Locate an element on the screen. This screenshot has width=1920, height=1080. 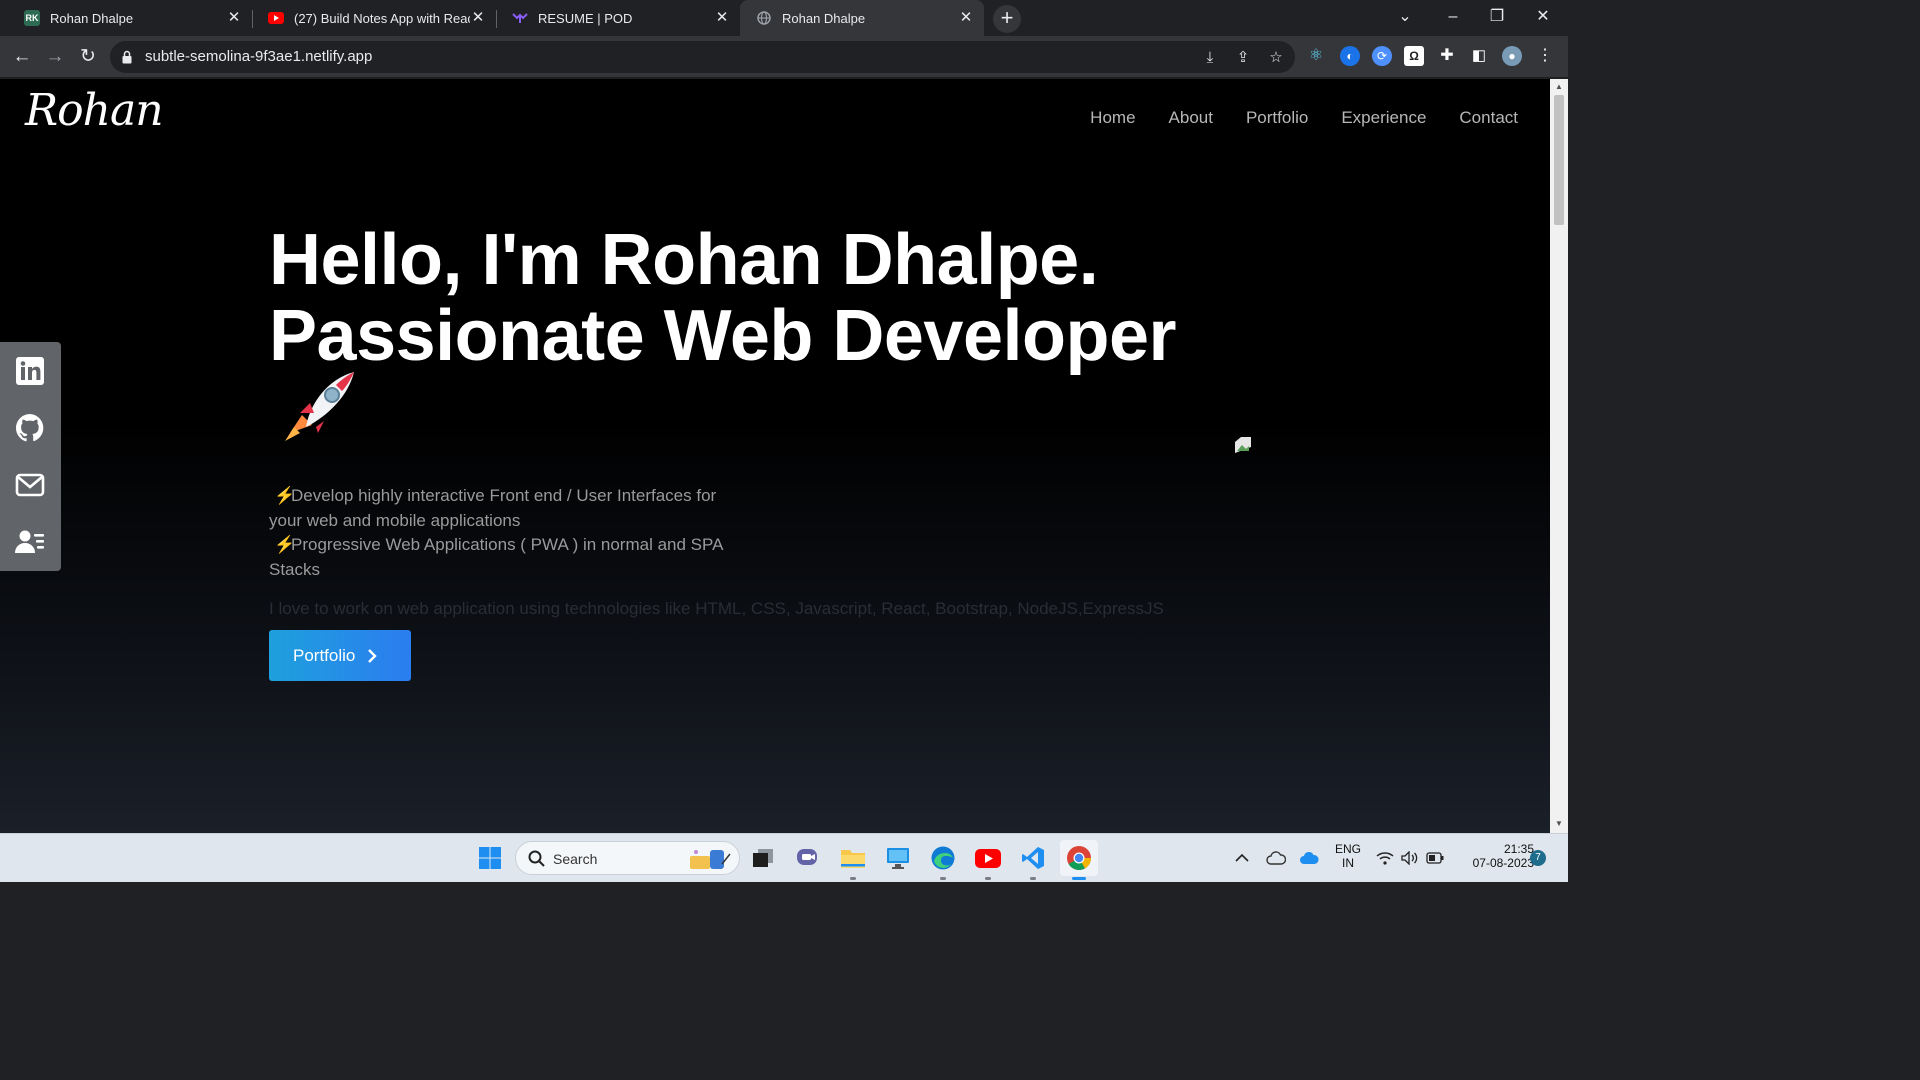
reload-button: ↻ is located at coordinates (88, 57).